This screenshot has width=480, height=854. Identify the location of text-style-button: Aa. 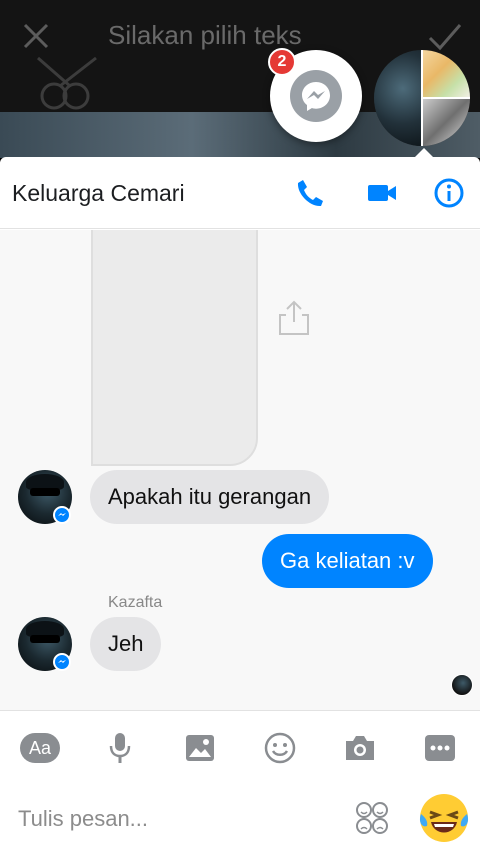
(40, 748).